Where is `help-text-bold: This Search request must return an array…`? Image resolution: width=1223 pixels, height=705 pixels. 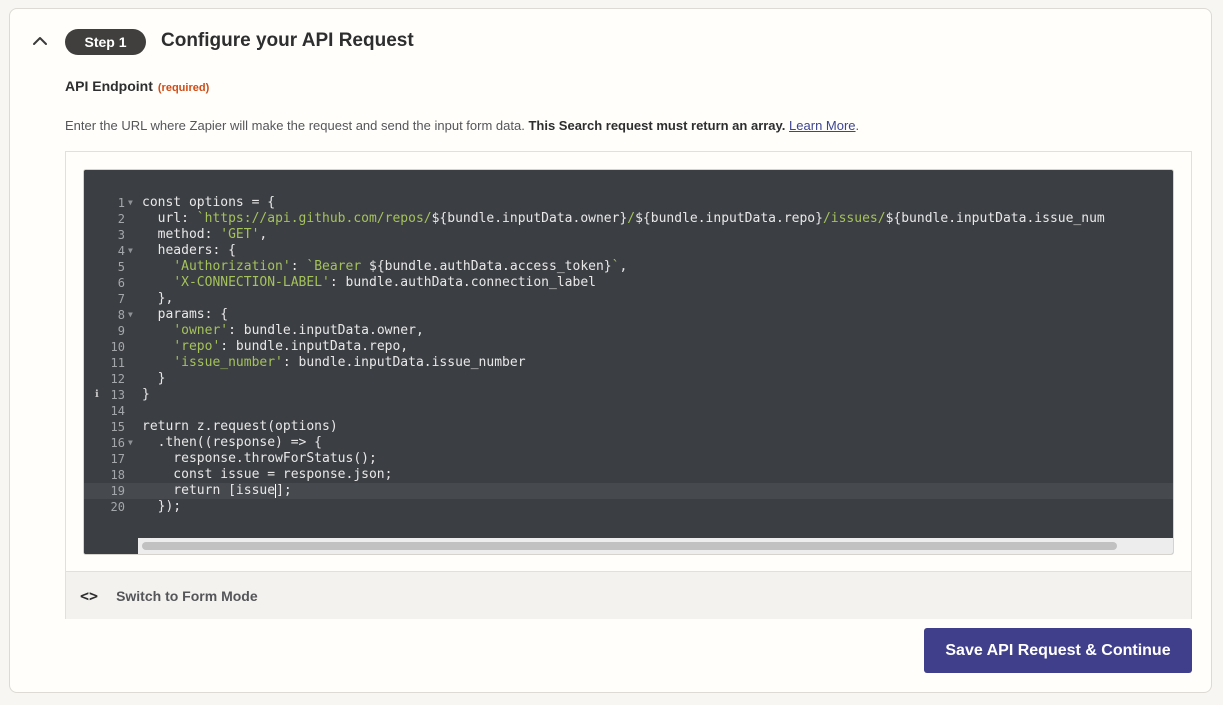 help-text-bold: This Search request must return an array… is located at coordinates (657, 125).